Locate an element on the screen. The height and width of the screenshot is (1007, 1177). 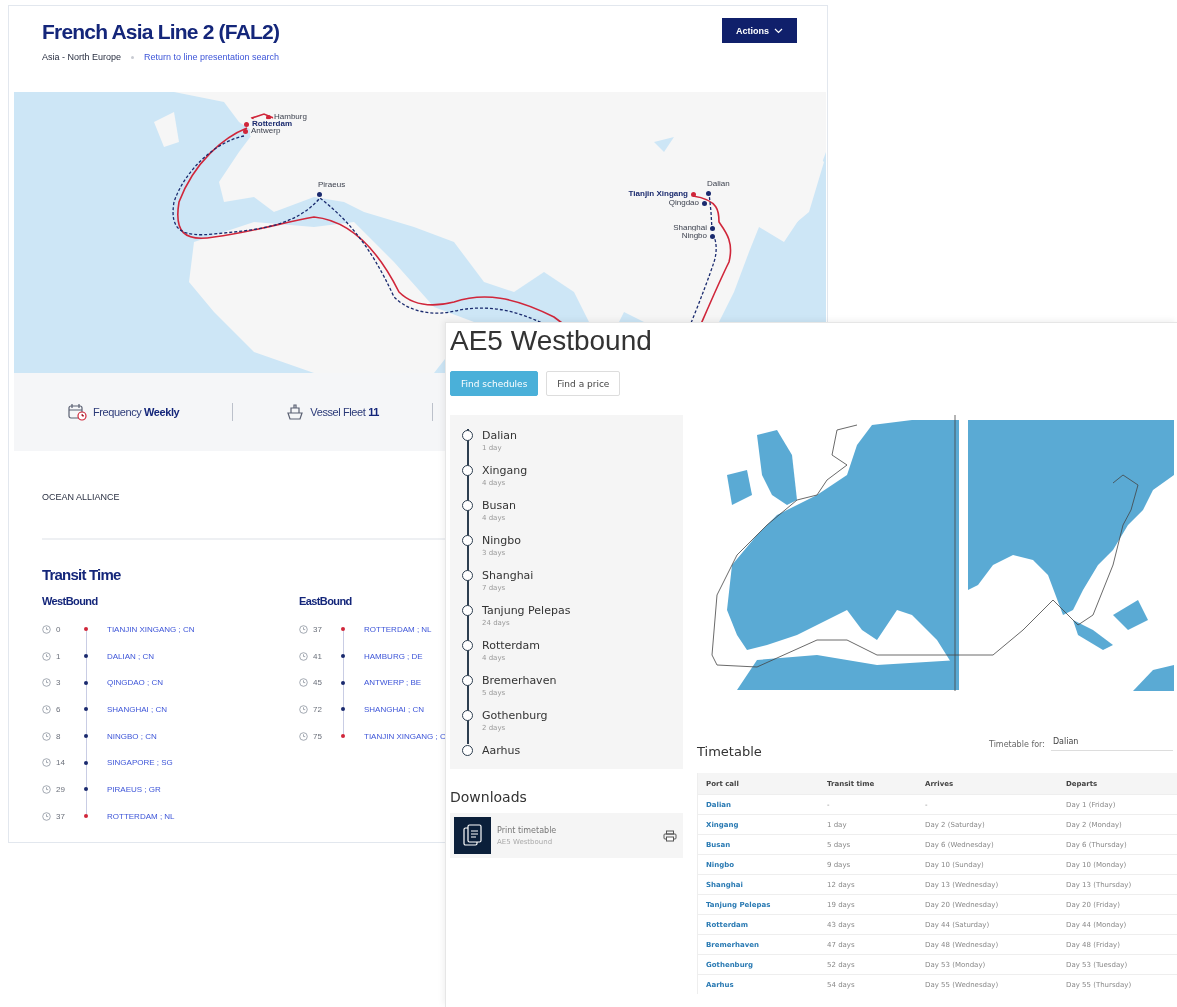
separator-dot-icon is located at coordinates (133, 57).